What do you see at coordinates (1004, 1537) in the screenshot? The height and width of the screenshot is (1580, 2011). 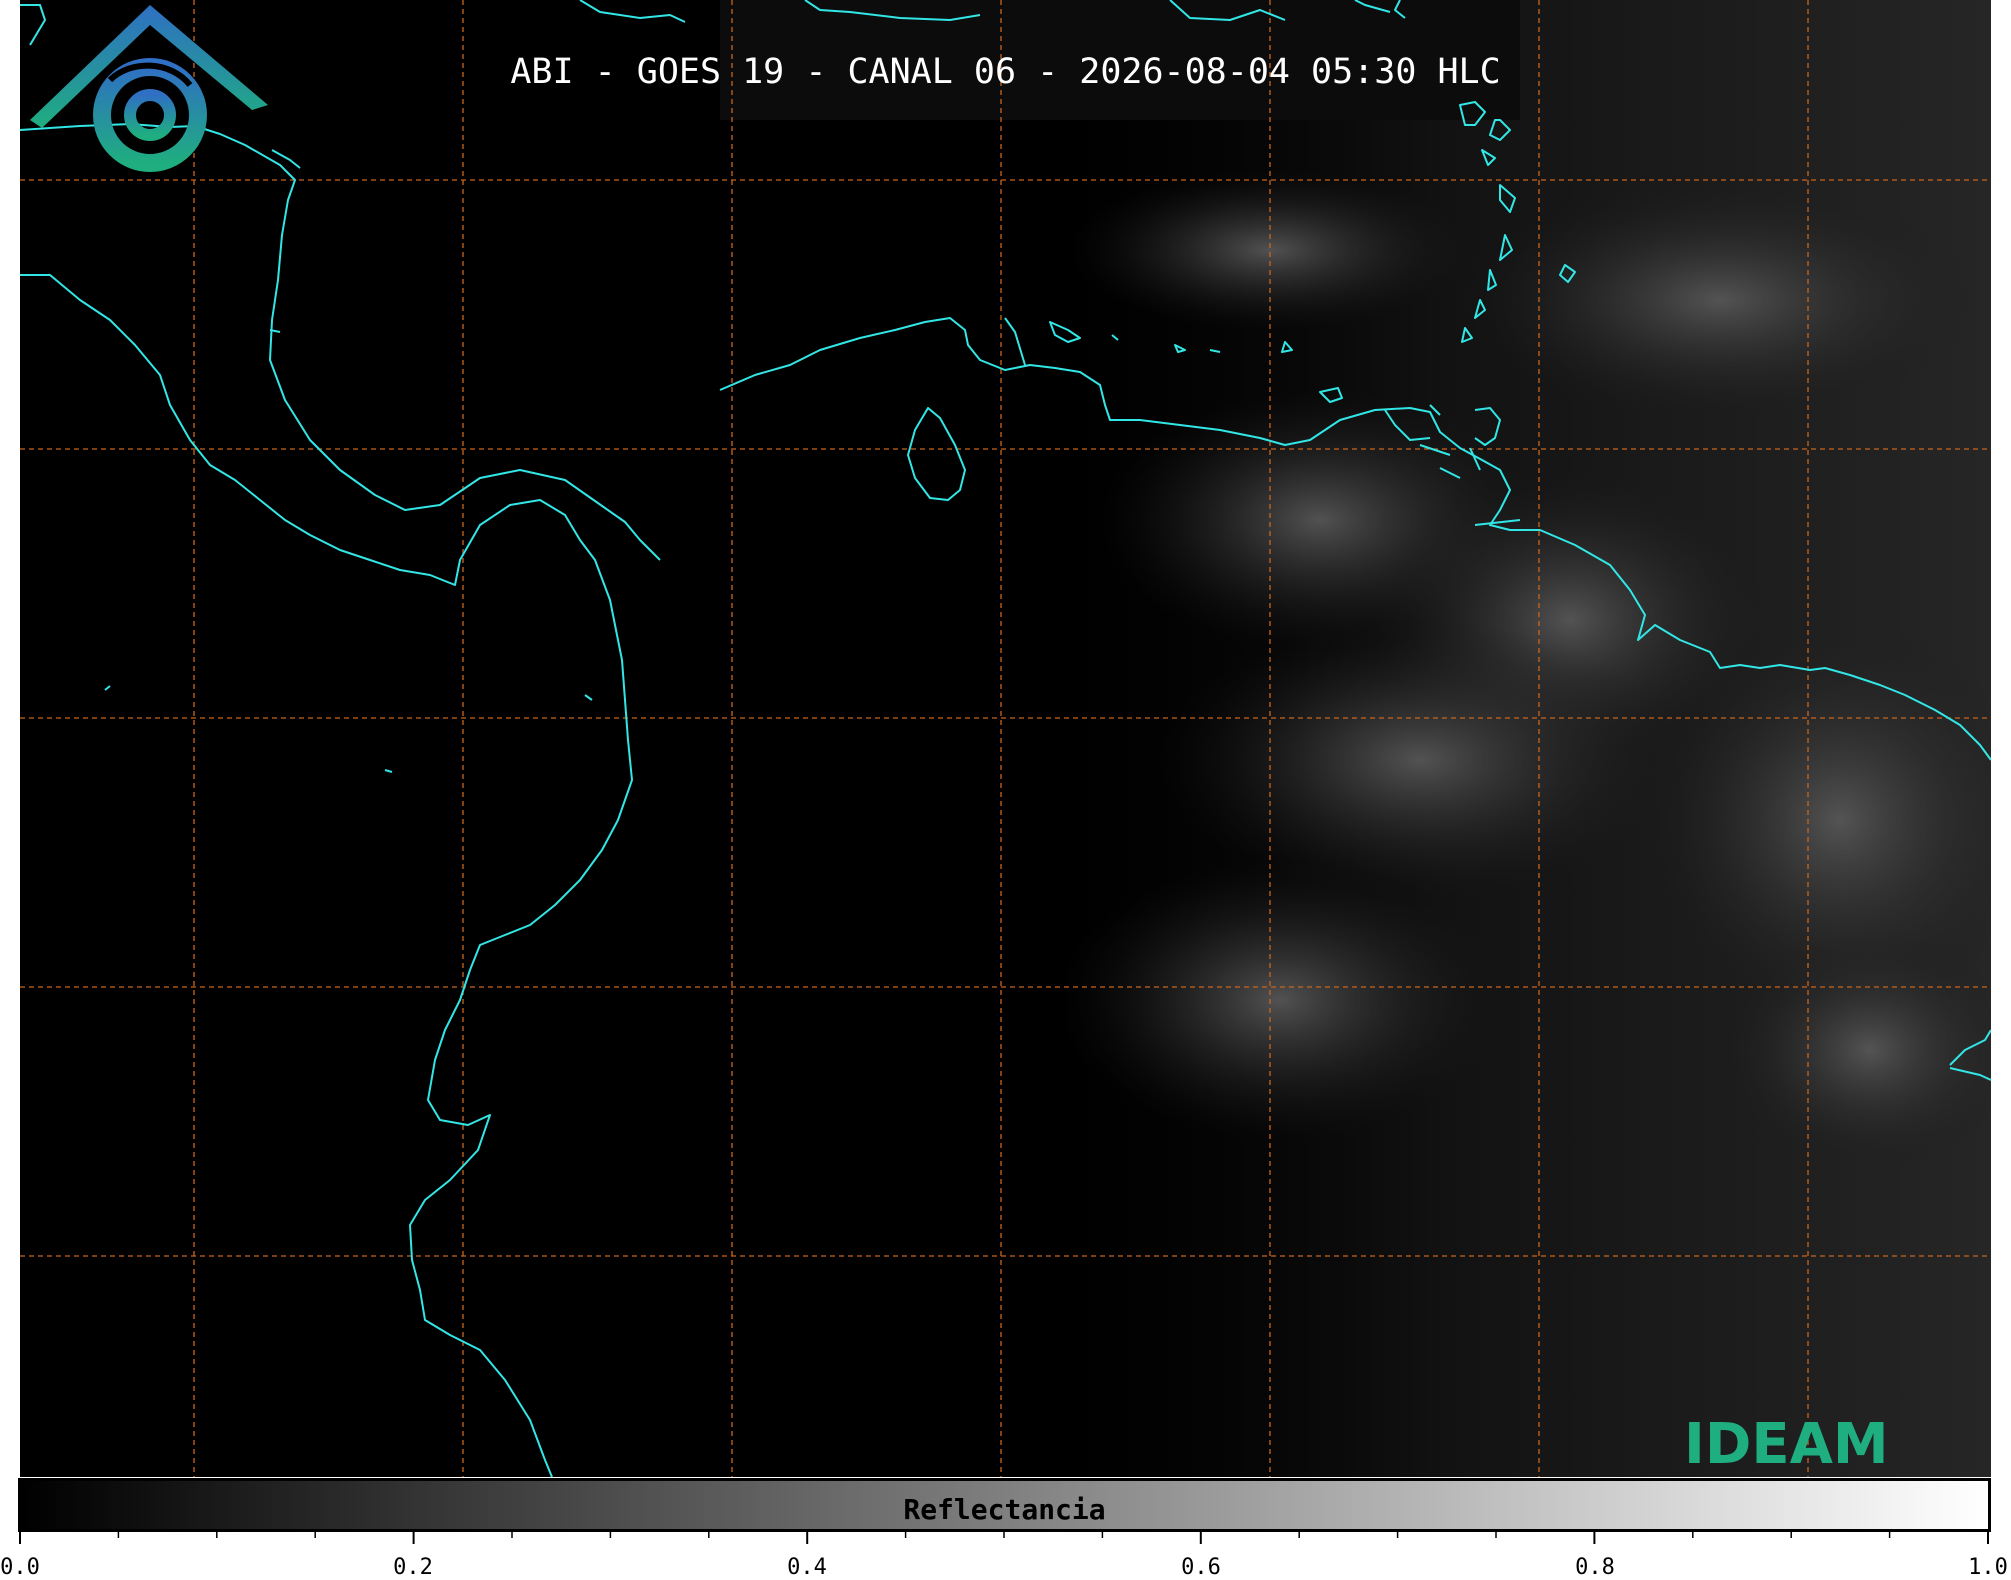 I see `colorbar-axis` at bounding box center [1004, 1537].